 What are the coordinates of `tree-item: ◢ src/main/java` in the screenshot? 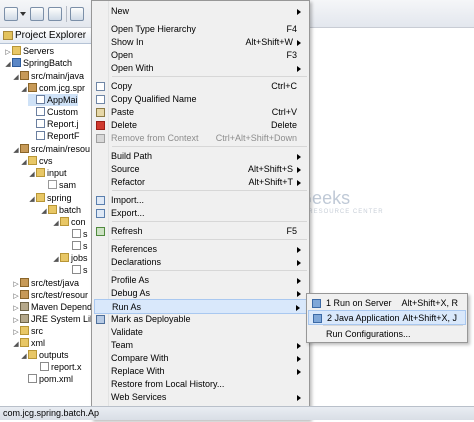 It's located at (48, 76).